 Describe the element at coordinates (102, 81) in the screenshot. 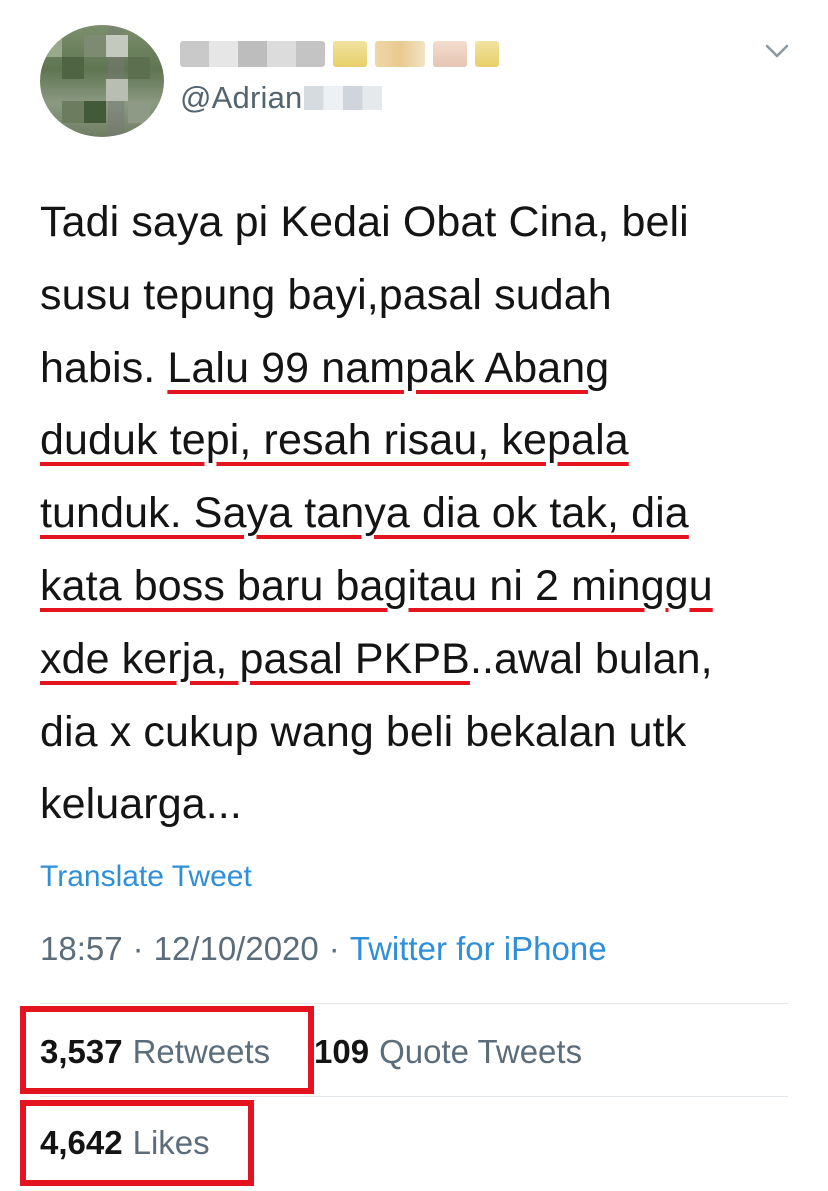

I see `avatar` at that location.